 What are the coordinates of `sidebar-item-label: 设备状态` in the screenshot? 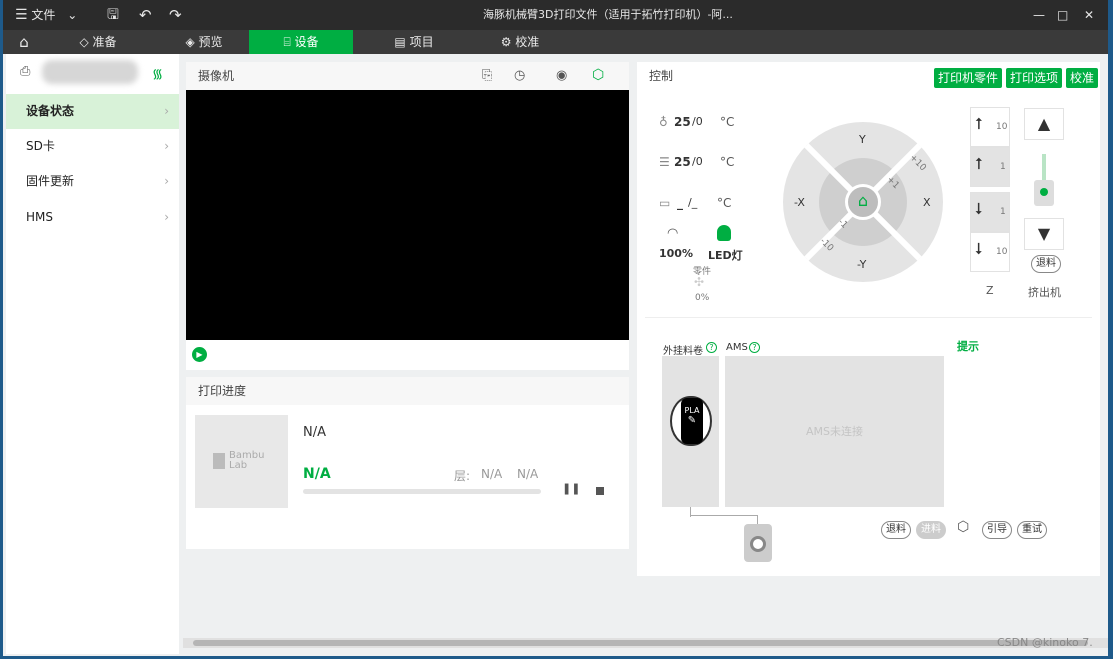 It's located at (50, 111).